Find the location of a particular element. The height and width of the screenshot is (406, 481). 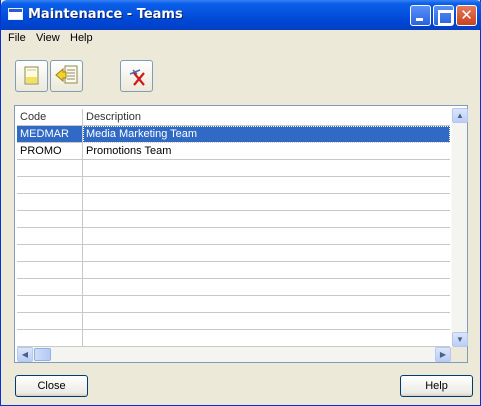

scroll-up-button: ▲ is located at coordinates (460, 115).